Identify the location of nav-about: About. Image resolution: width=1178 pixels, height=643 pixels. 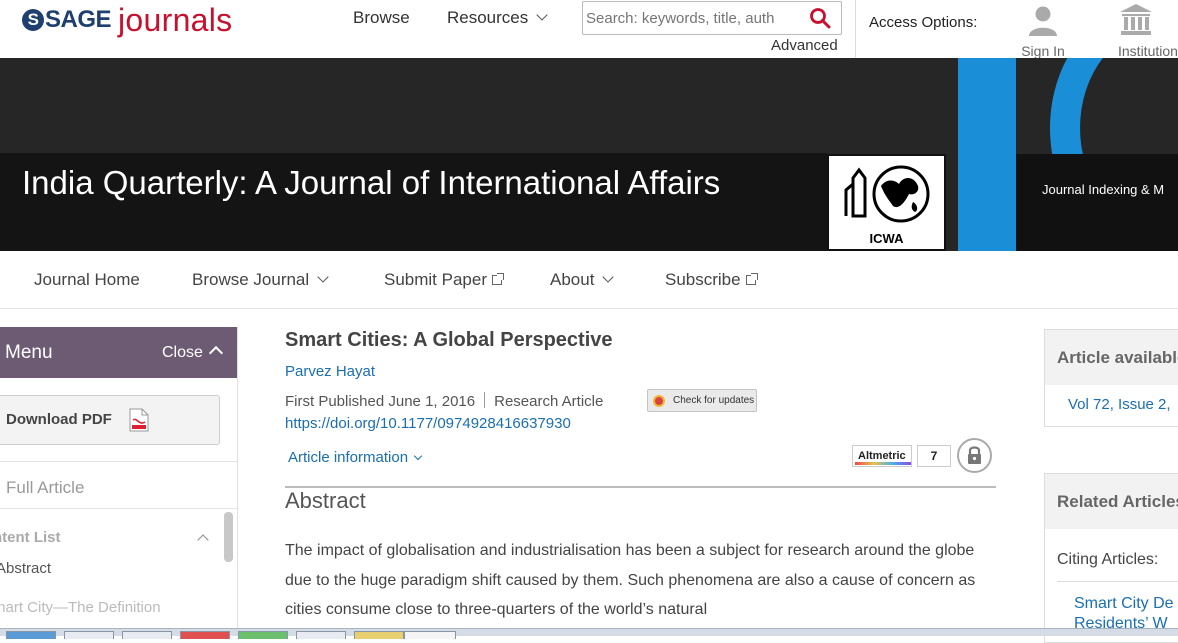
(582, 280).